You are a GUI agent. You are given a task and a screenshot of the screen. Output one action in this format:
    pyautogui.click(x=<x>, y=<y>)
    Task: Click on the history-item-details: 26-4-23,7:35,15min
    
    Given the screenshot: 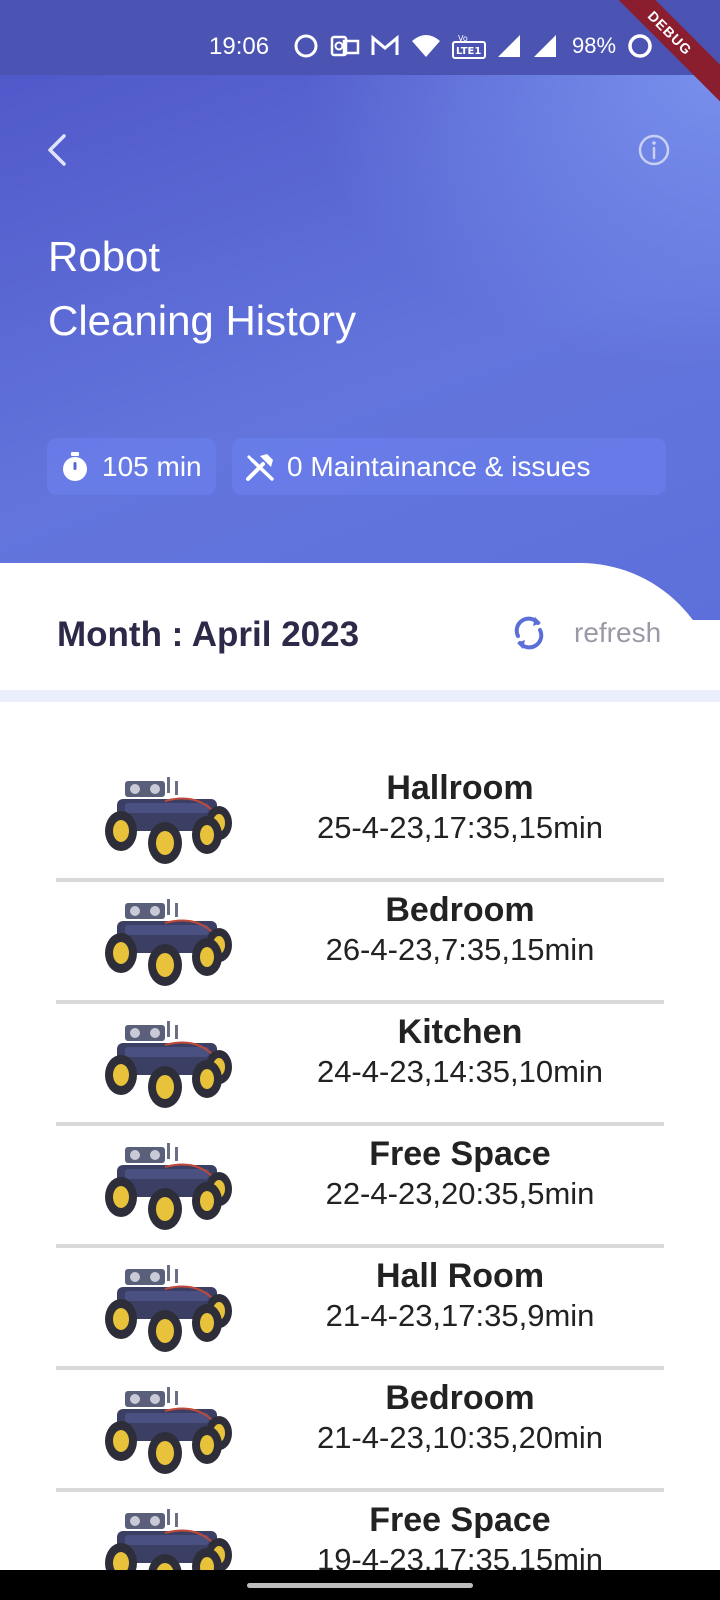 What is the action you would take?
    pyautogui.click(x=460, y=949)
    